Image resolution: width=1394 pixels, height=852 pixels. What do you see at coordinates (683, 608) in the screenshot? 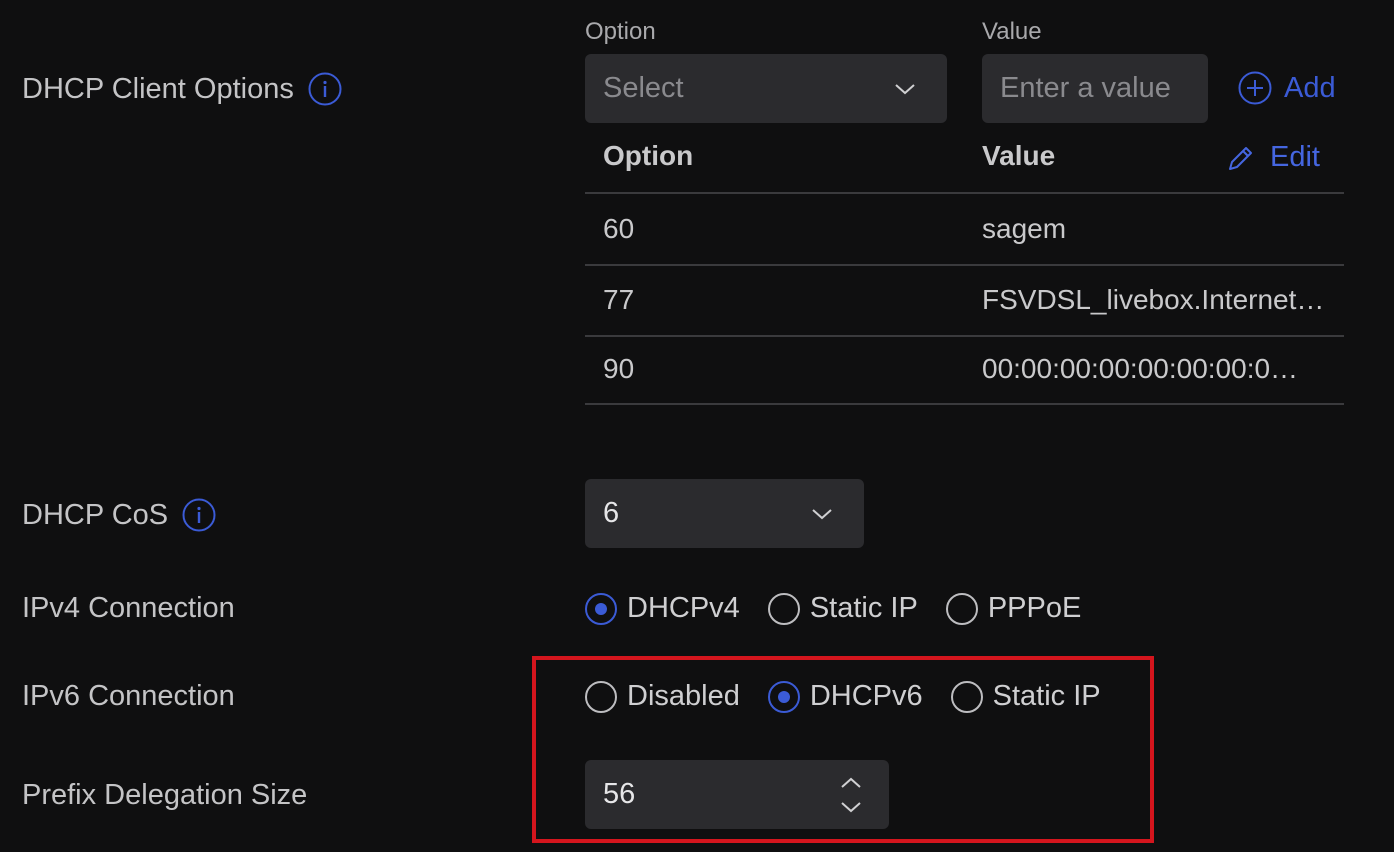
I see `radio-label: DHCPv4` at bounding box center [683, 608].